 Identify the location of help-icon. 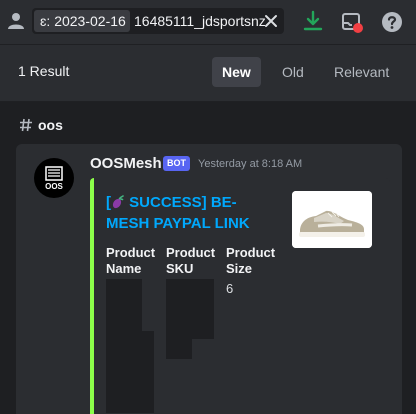
(392, 22).